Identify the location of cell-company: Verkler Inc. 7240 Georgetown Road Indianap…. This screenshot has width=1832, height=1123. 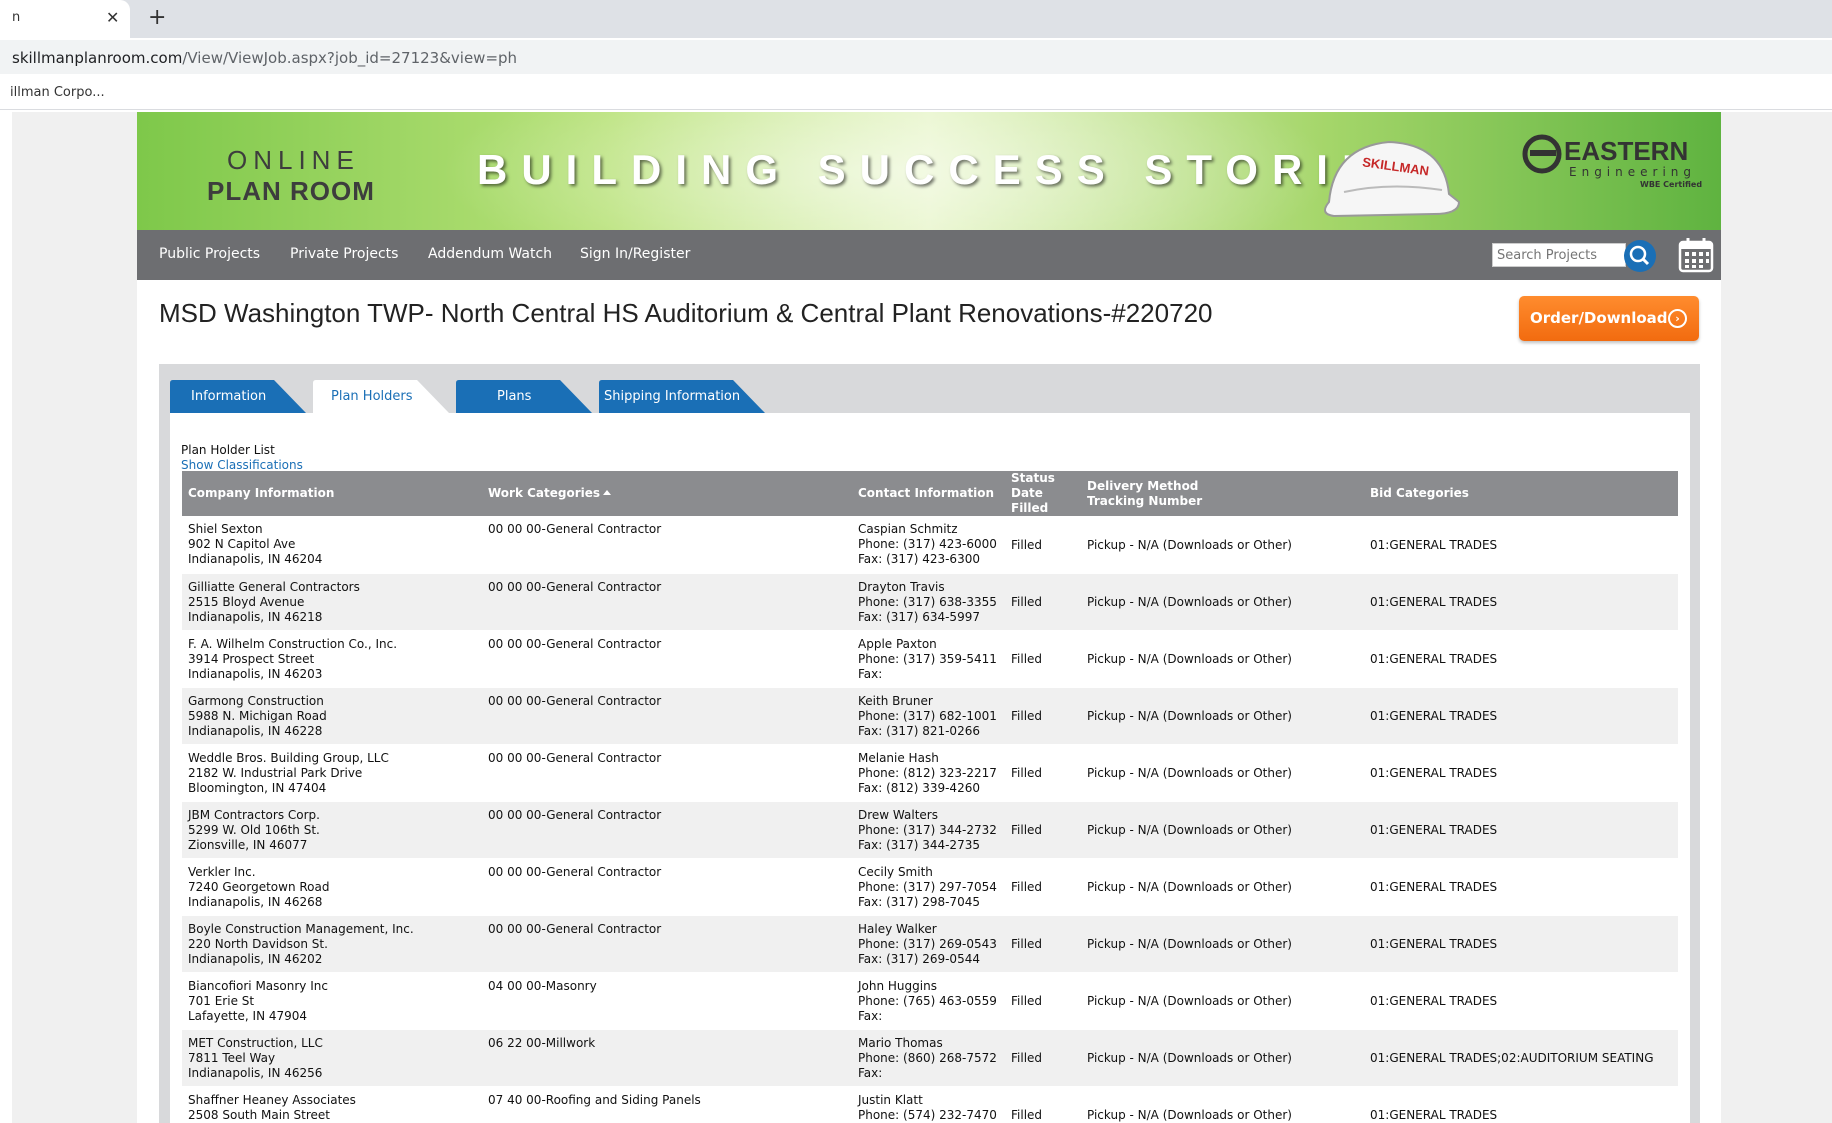
(332, 887).